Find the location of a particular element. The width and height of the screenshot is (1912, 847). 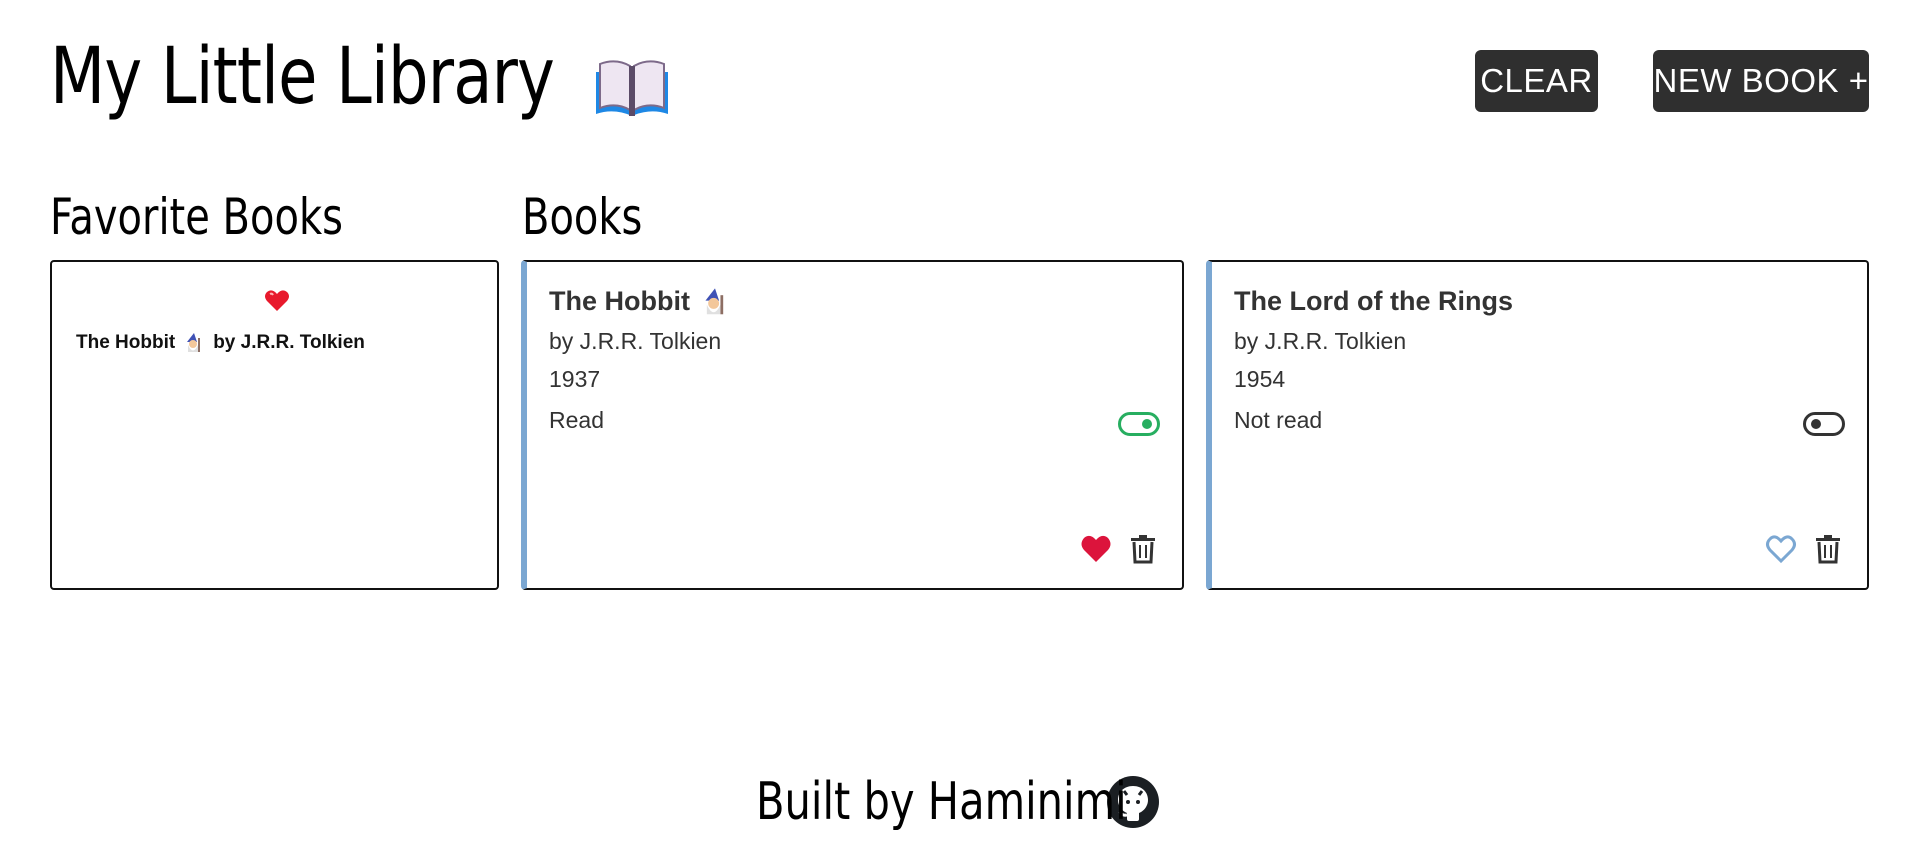

app-title: My Little Library is located at coordinates (302, 77).